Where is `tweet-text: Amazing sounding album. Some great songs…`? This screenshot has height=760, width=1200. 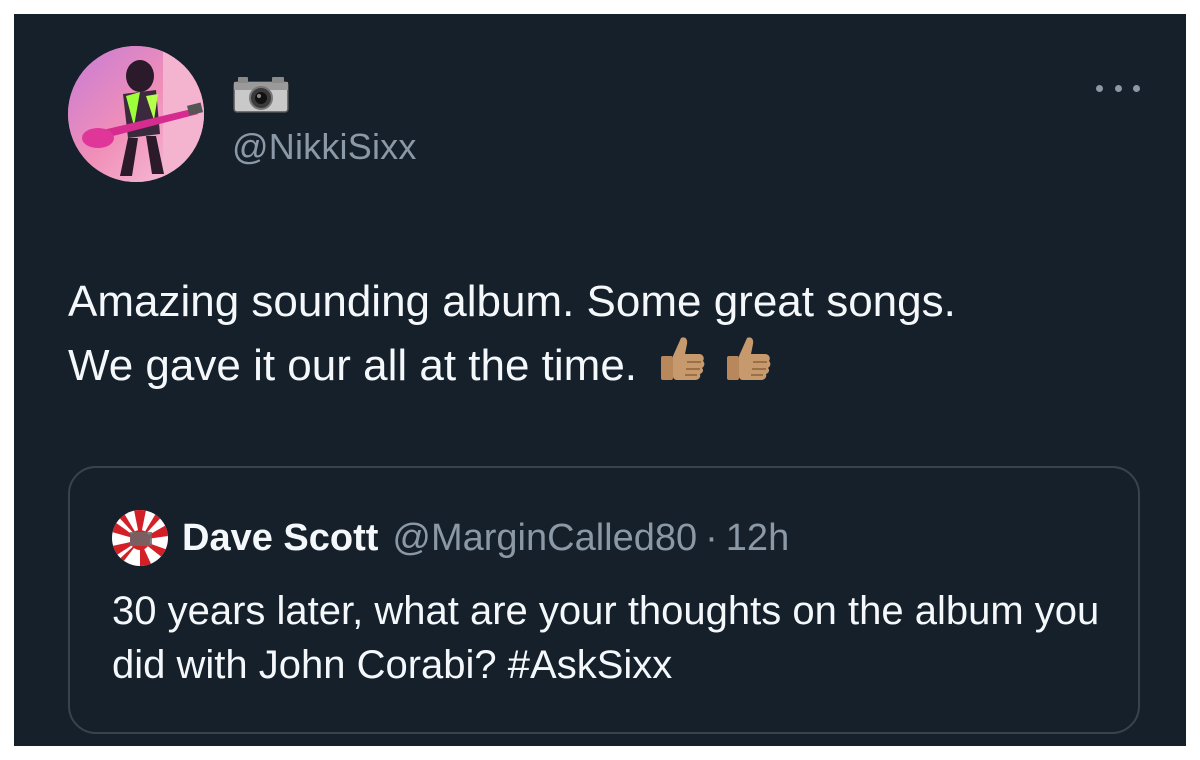 tweet-text: Amazing sounding album. Some great songs… is located at coordinates (608, 334).